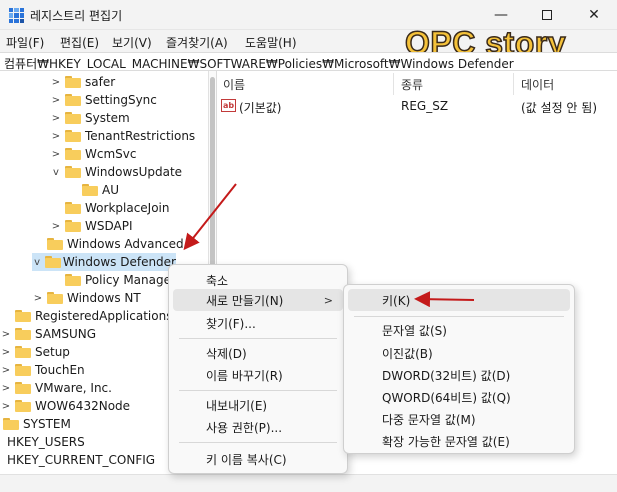 The width and height of the screenshot is (617, 492). I want to click on tree-item-label: AU, so click(110, 190).